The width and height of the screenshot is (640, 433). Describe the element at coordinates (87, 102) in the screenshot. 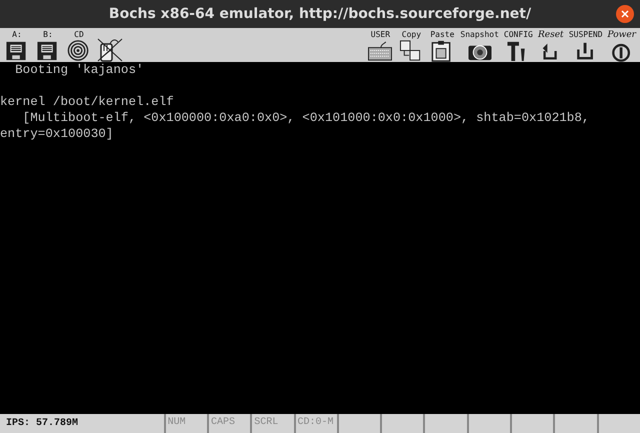

I see `console-line: kernel /boot/kernel.elf` at that location.